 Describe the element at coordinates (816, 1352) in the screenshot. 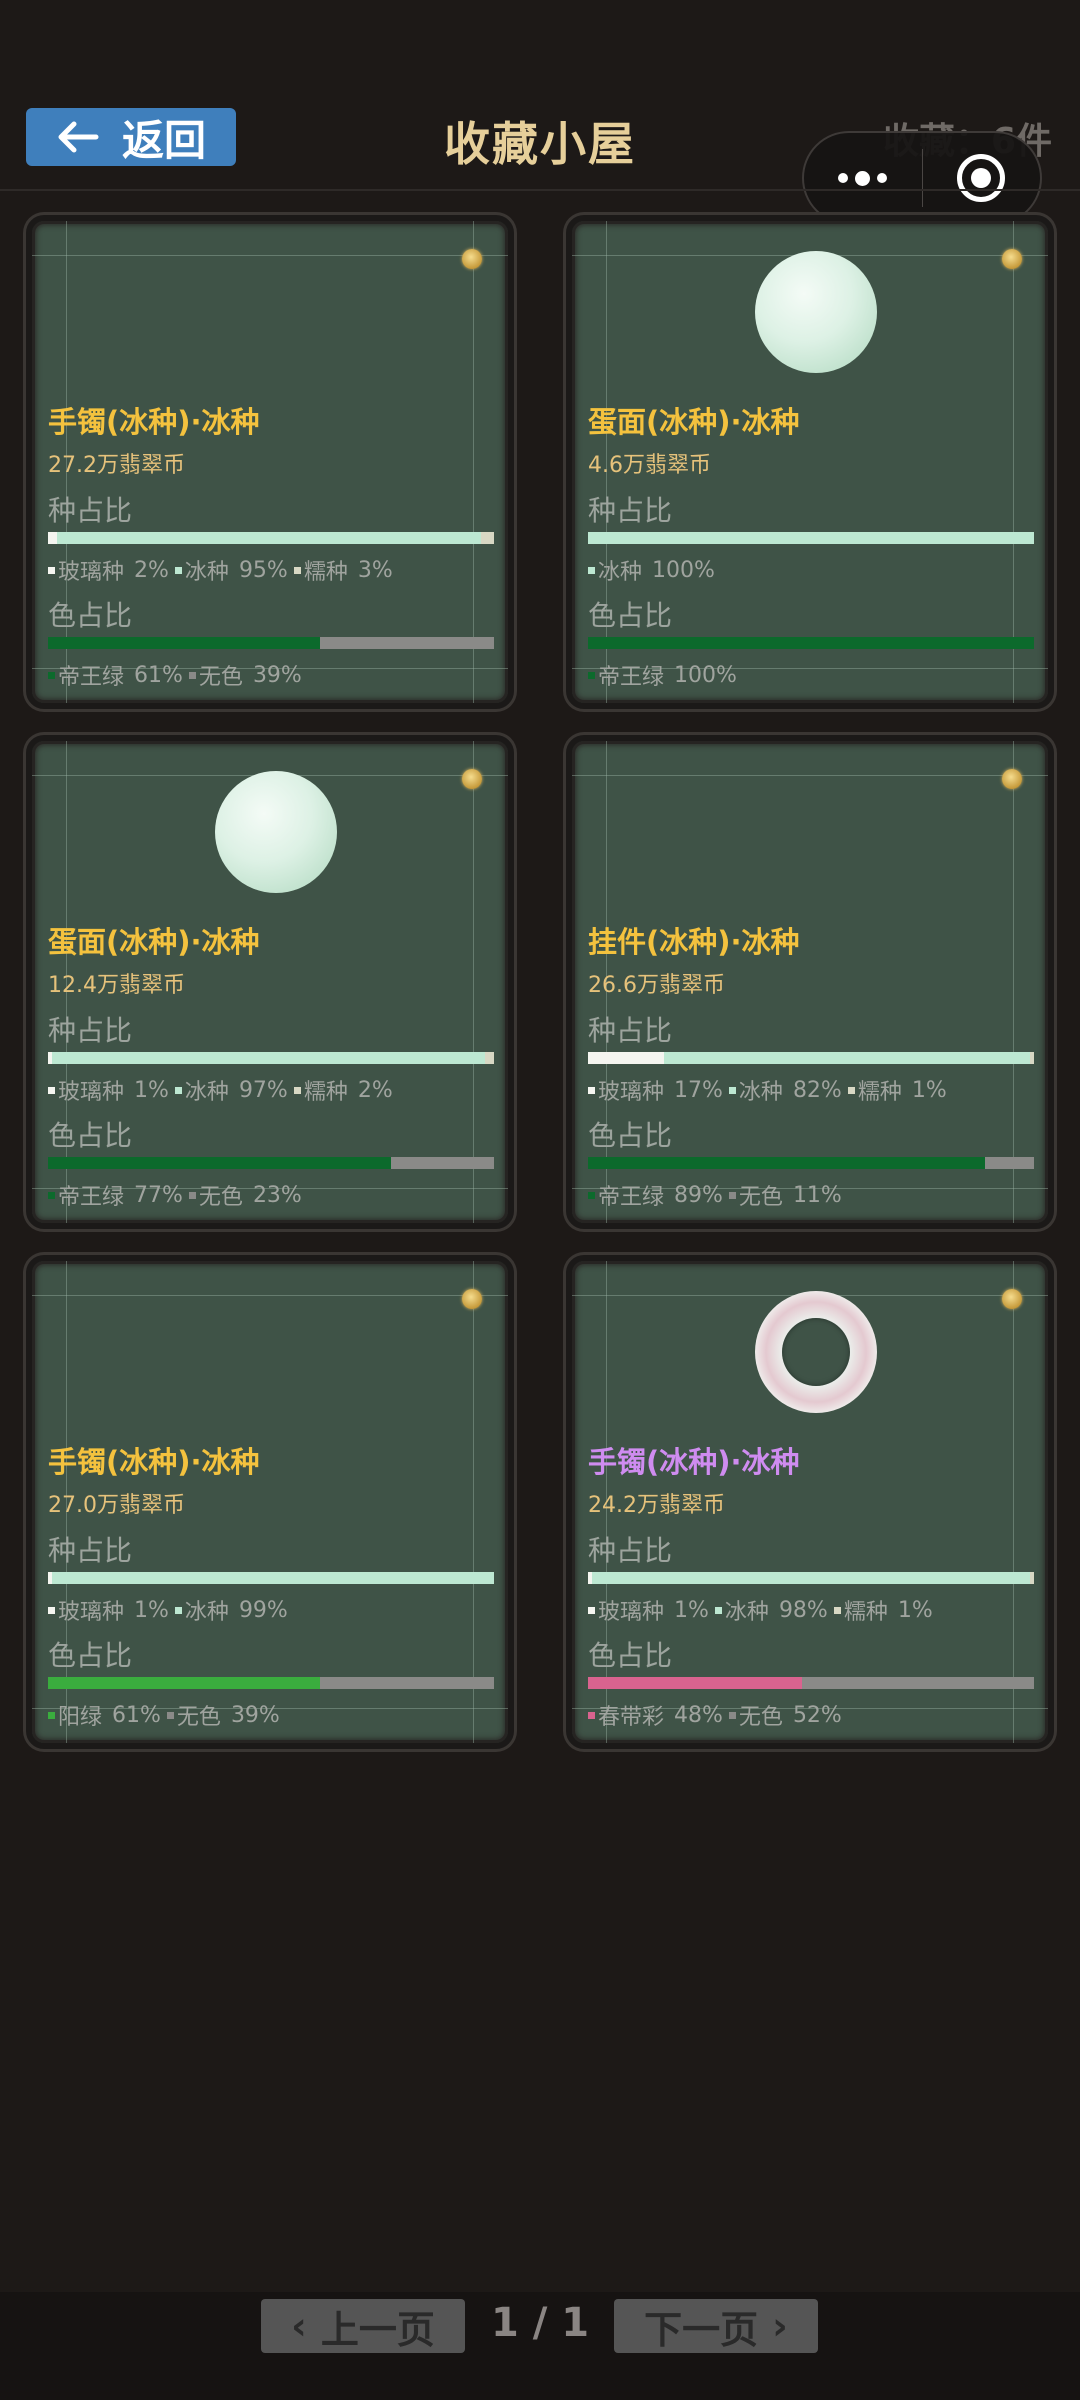

I see `jade-bangle-icon` at that location.